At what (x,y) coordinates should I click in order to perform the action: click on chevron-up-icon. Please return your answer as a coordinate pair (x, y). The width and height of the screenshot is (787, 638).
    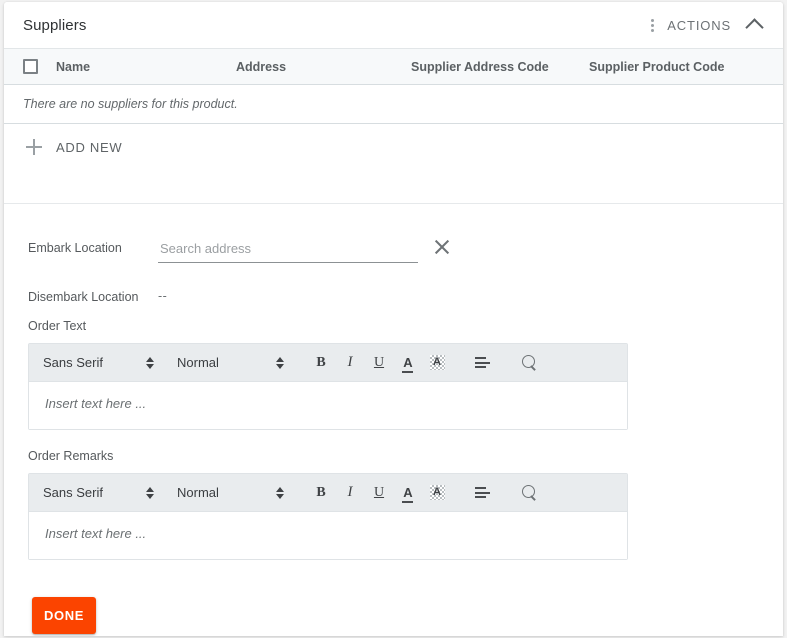
    Looking at the image, I should click on (754, 27).